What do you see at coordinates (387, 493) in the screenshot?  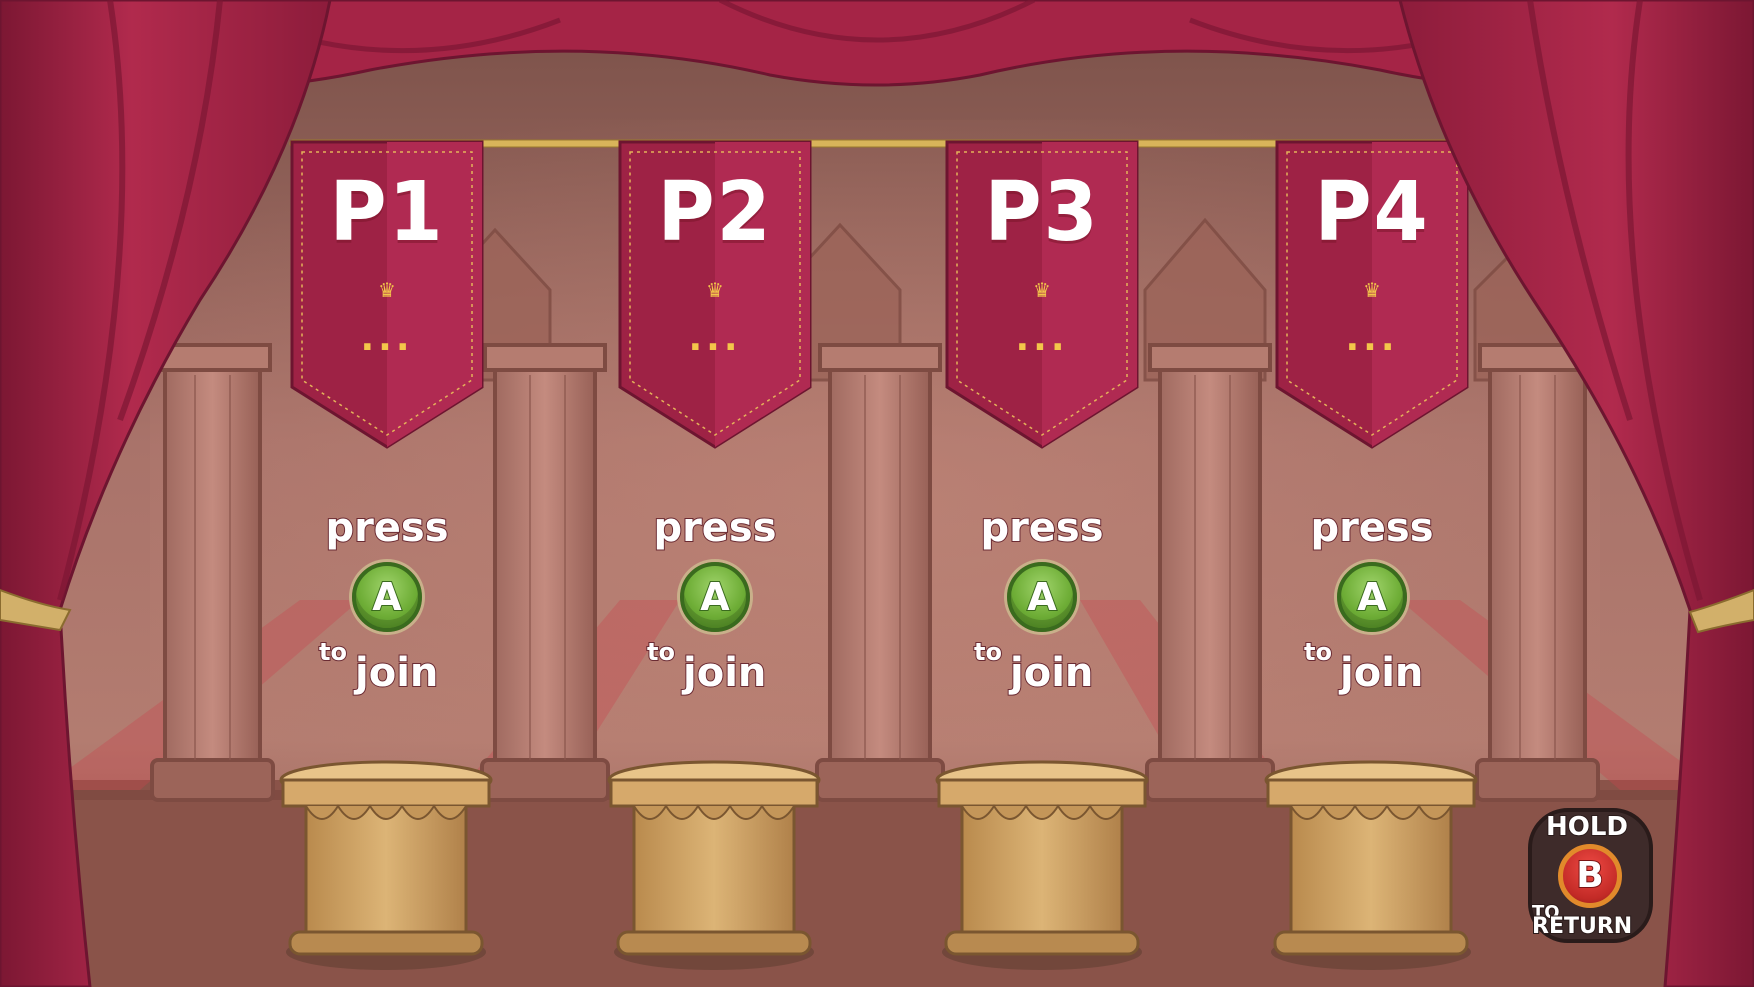 I see `player-slot-1: P1 ♛ ... press A to join` at bounding box center [387, 493].